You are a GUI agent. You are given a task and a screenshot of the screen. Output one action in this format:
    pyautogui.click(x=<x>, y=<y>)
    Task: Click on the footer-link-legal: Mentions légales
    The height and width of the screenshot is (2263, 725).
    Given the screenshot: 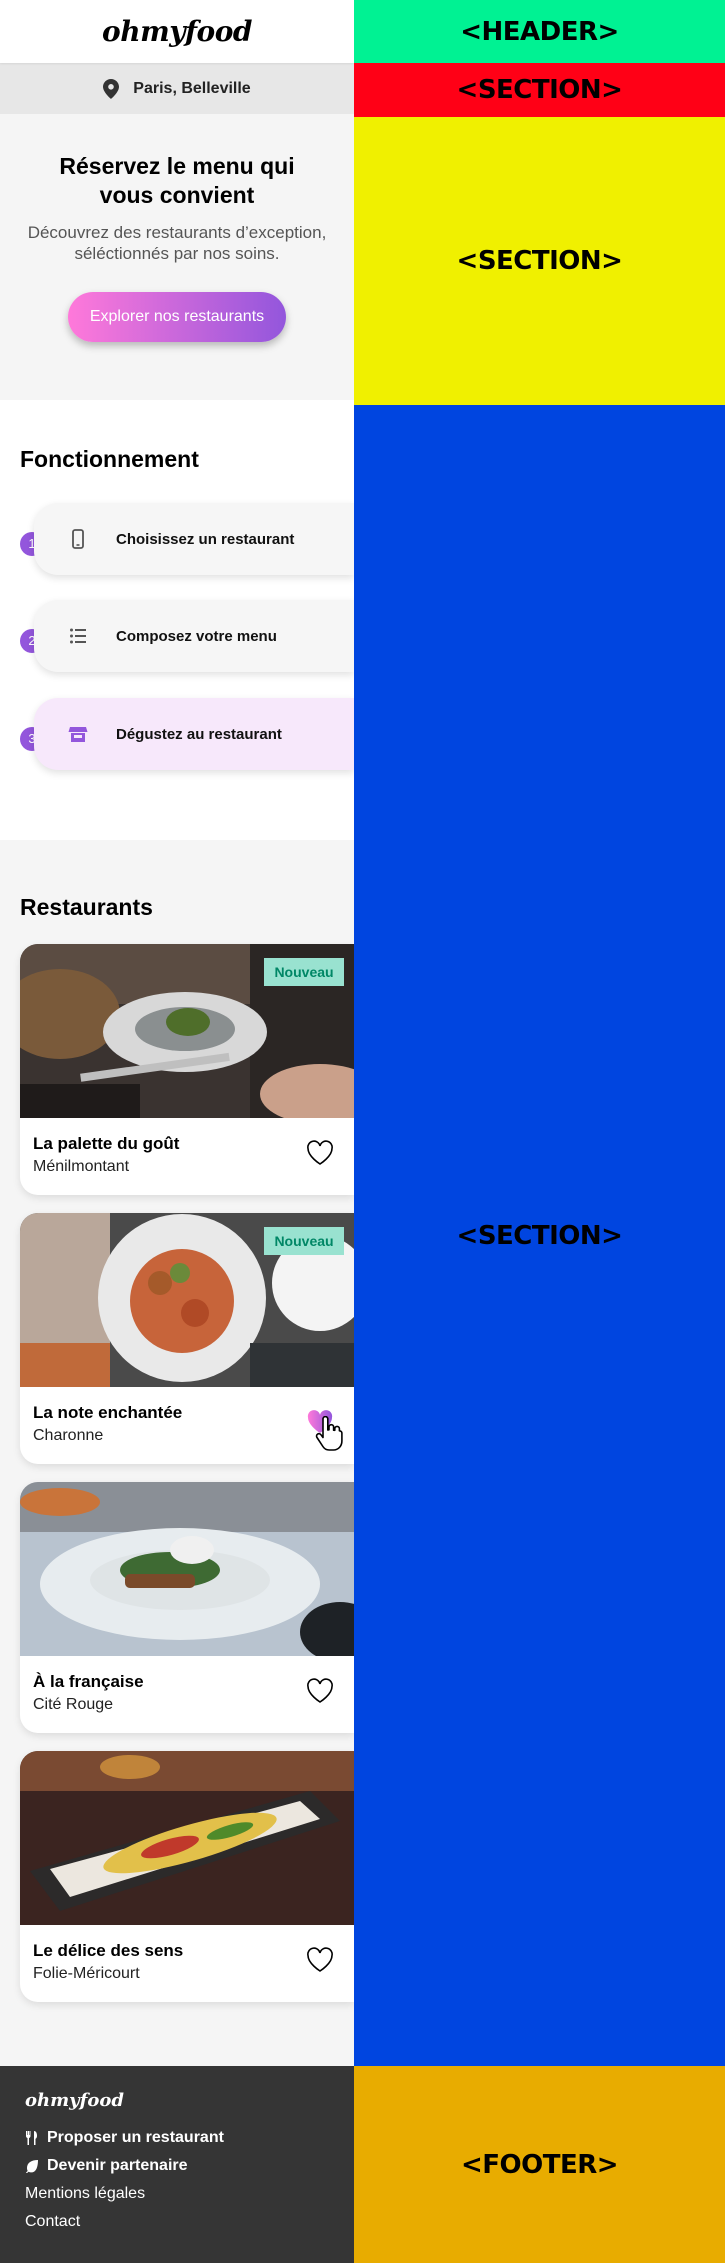 What is the action you would take?
    pyautogui.click(x=177, y=2194)
    